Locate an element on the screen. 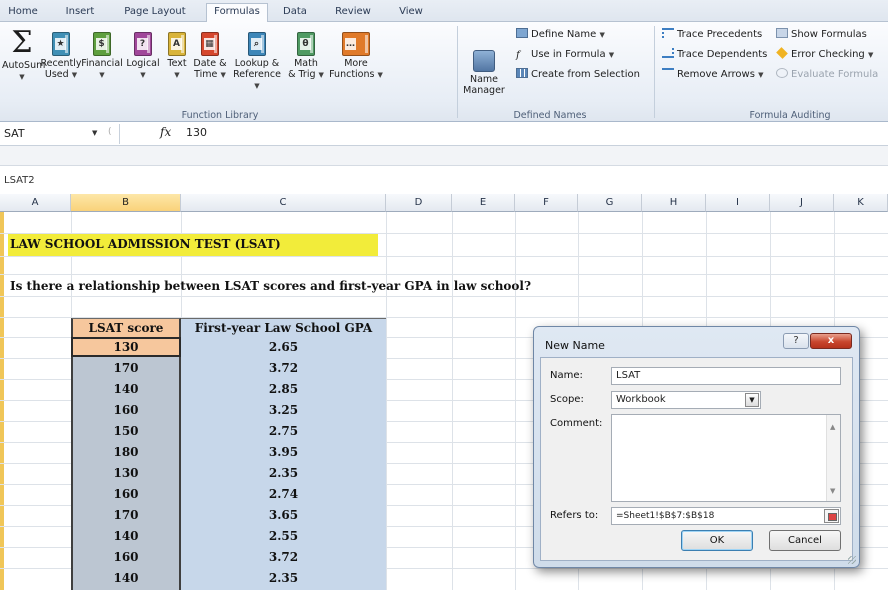  date-time-label: Date & is located at coordinates (210, 63).